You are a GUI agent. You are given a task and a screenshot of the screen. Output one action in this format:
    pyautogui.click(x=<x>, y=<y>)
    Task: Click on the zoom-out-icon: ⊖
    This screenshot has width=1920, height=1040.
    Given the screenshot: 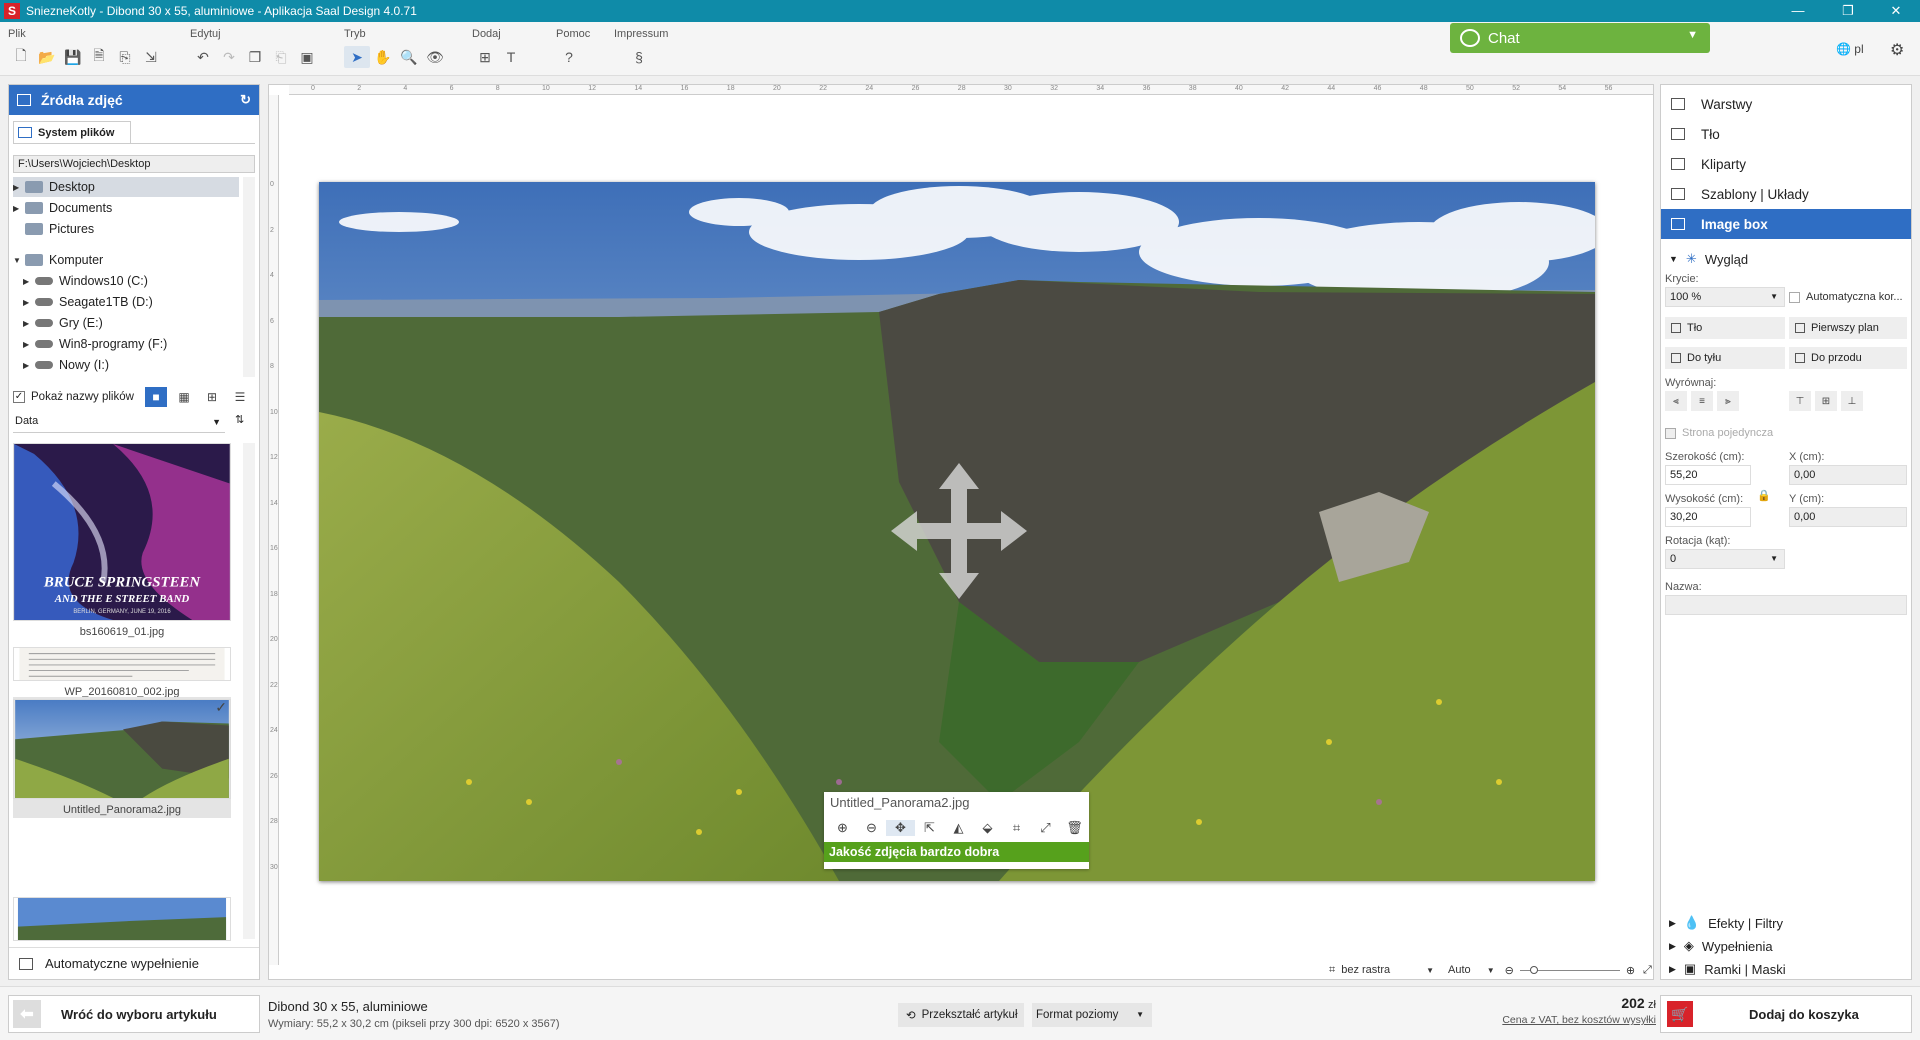 What is the action you would take?
    pyautogui.click(x=871, y=828)
    